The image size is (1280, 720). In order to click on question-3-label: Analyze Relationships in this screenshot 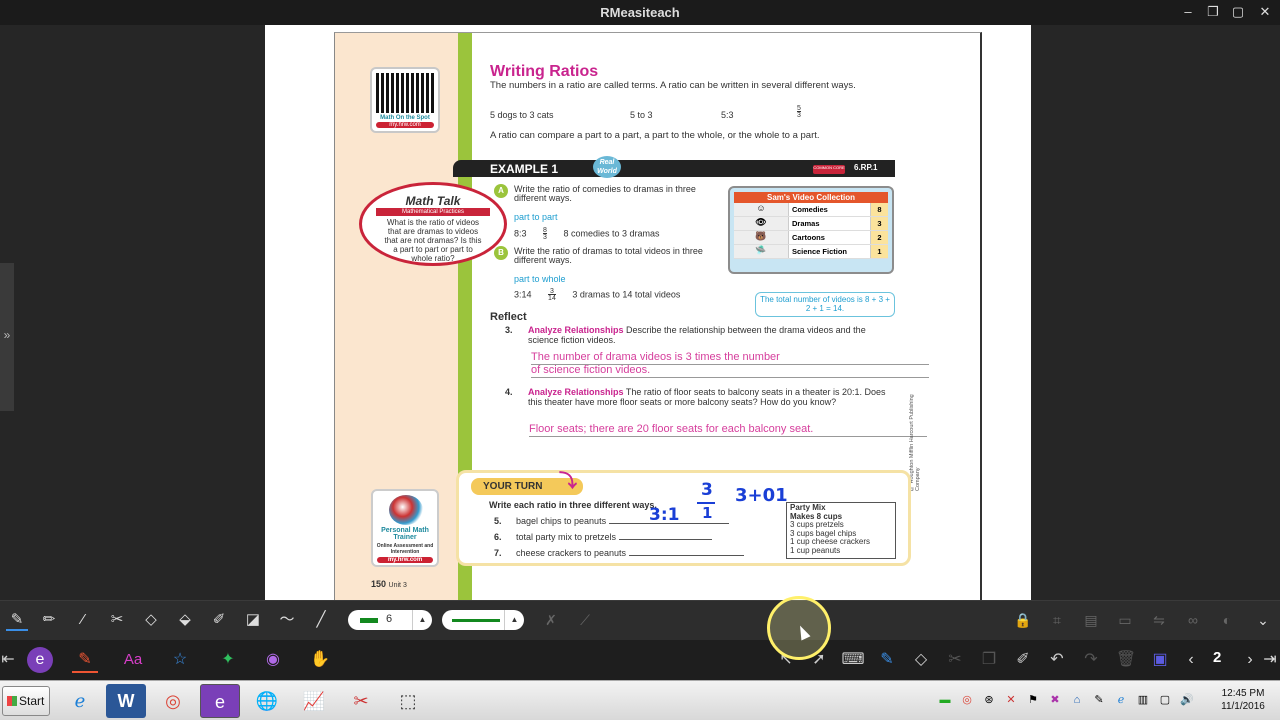, I will do `click(576, 330)`.